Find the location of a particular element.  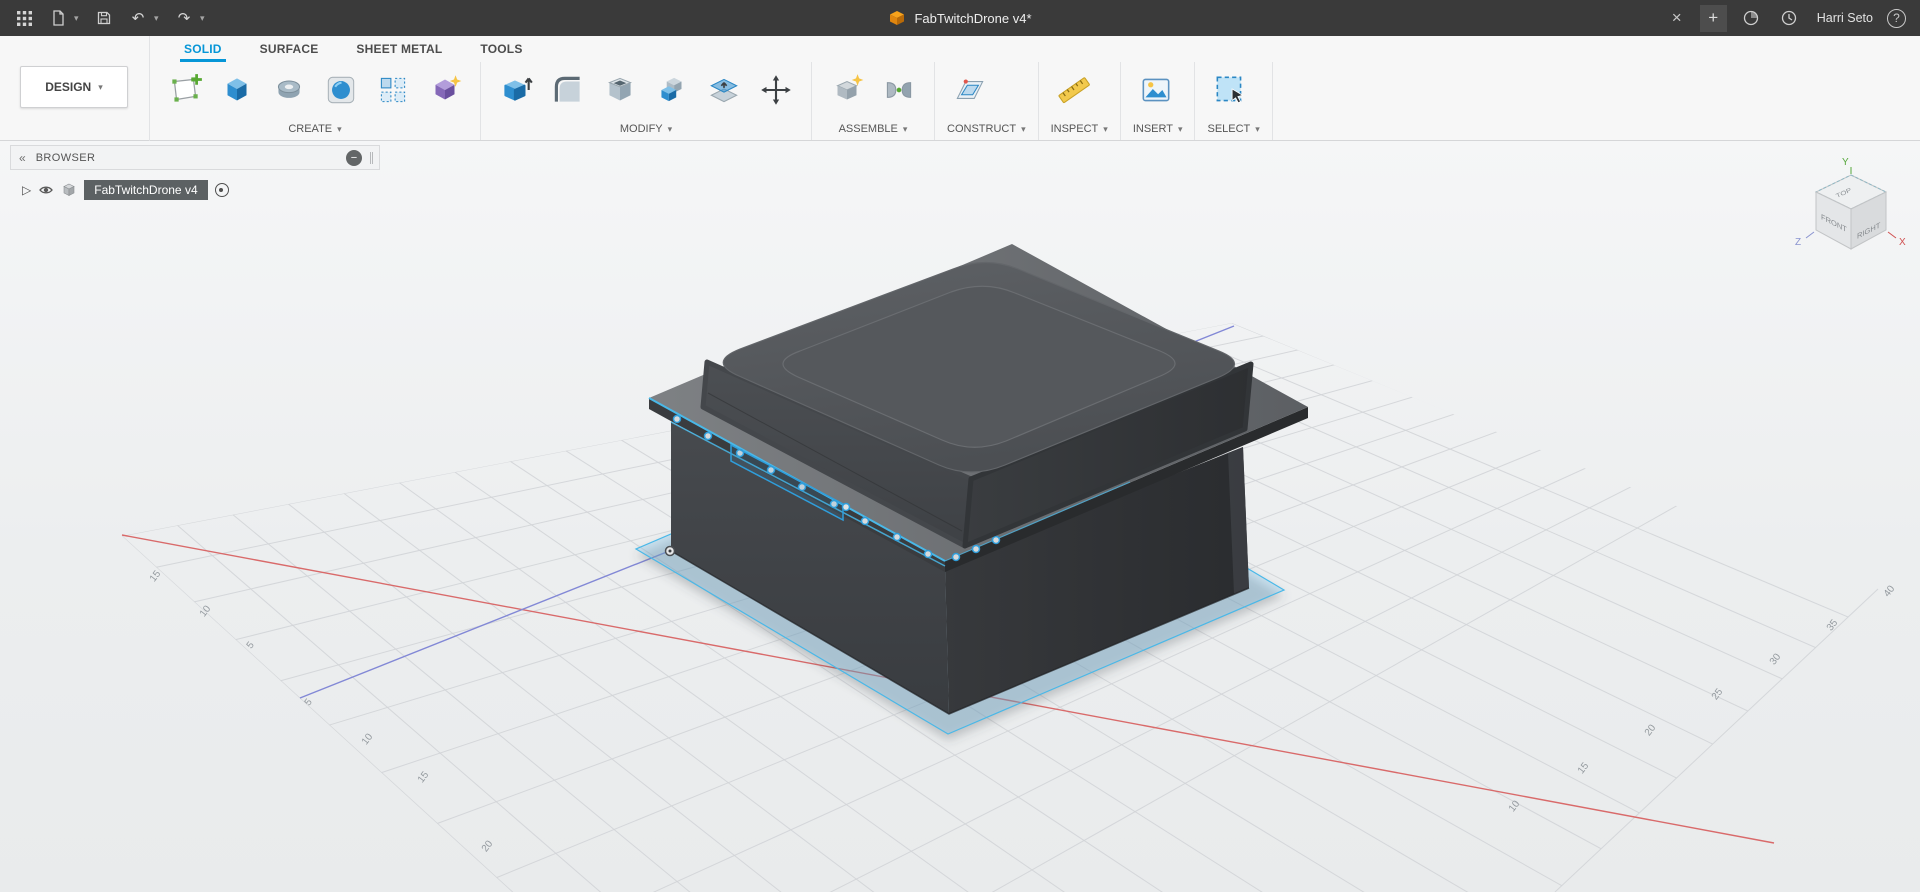

grid-edge is located at coordinates (1716, 740).